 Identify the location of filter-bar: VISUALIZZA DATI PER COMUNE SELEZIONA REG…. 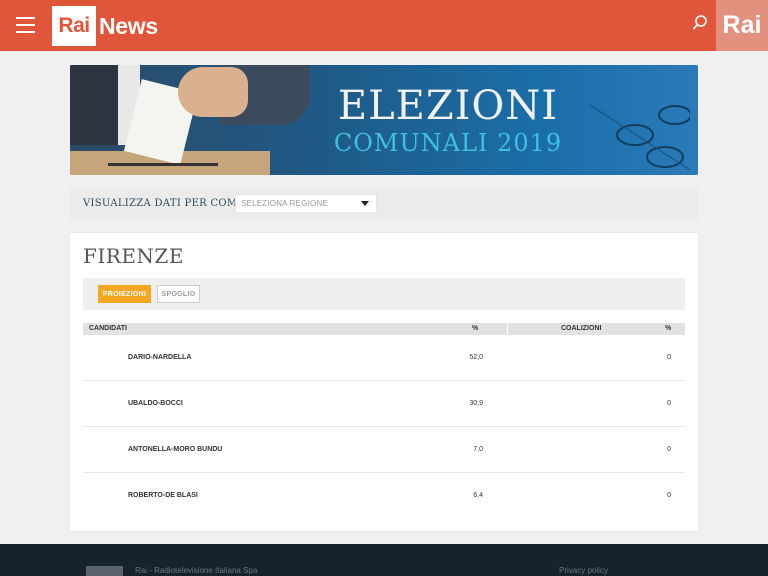
(384, 204).